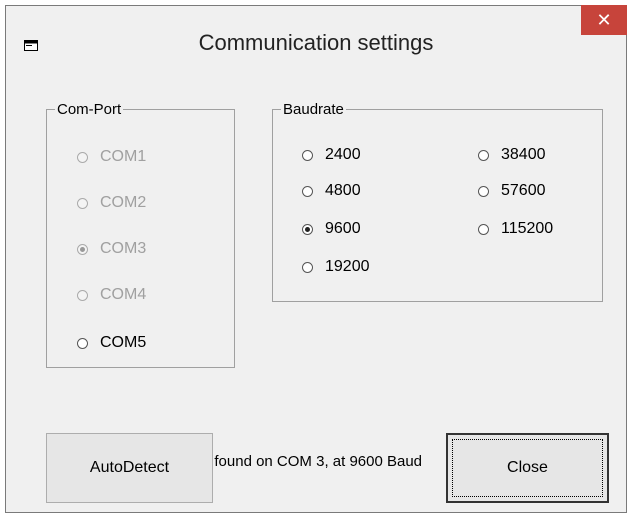 This screenshot has height=520, width=635. I want to click on radio-baud-2400-label: 2400, so click(343, 154).